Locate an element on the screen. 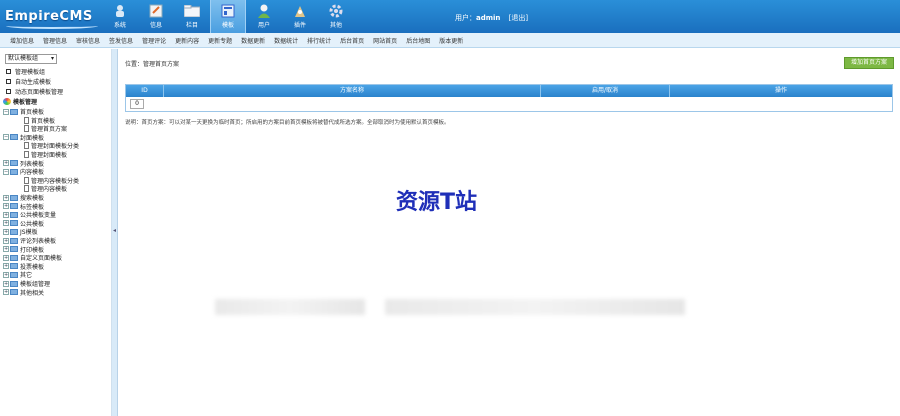  column-header-status: 启用/取消 is located at coordinates (605, 91).